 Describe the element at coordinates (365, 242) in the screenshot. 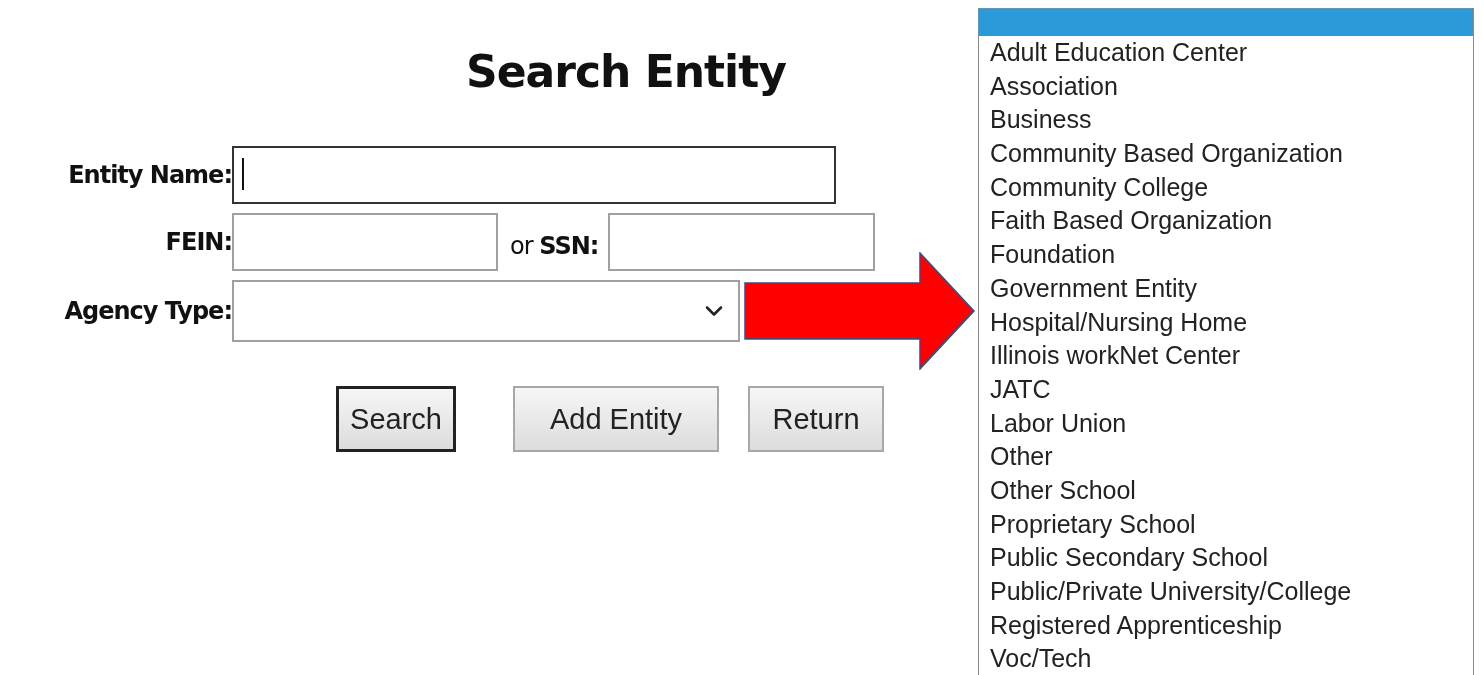

I see `fein-field` at that location.